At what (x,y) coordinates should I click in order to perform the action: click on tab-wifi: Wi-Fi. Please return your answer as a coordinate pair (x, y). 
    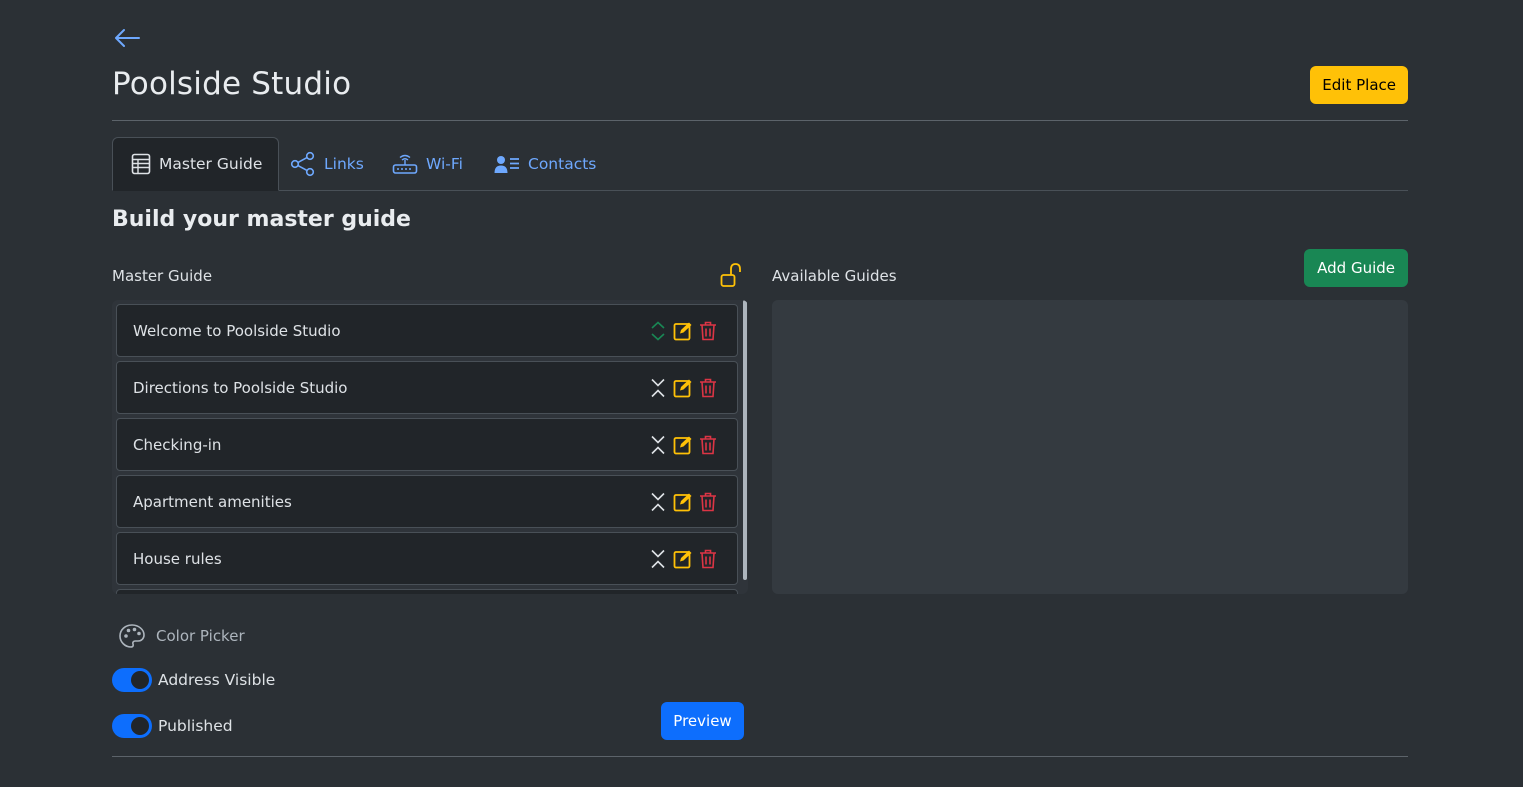
    Looking at the image, I should click on (427, 164).